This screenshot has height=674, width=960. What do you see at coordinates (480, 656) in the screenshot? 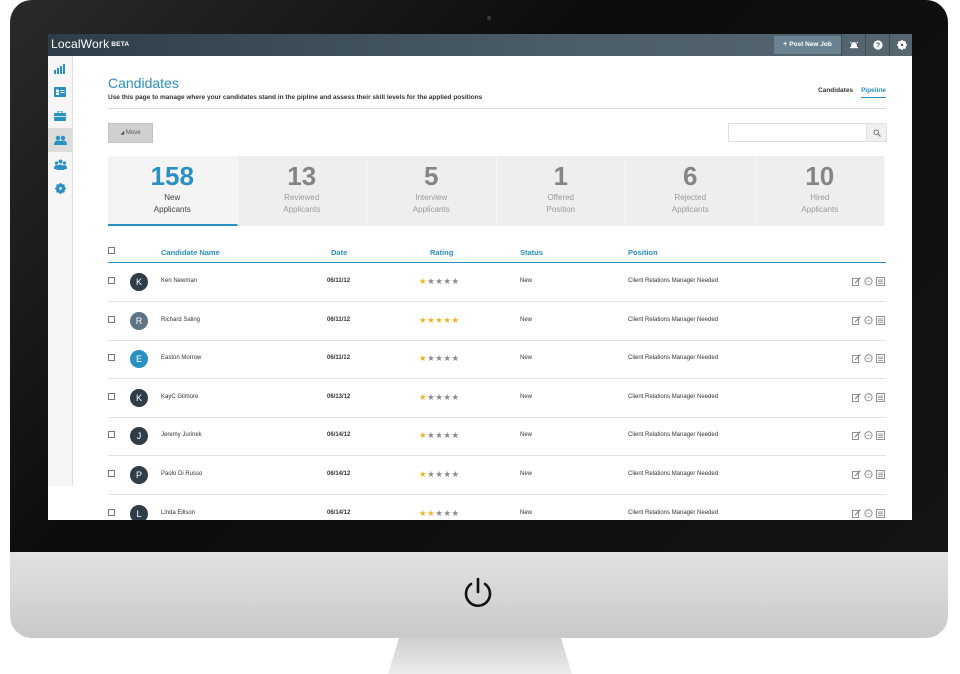
I see `monitor-stand` at bounding box center [480, 656].